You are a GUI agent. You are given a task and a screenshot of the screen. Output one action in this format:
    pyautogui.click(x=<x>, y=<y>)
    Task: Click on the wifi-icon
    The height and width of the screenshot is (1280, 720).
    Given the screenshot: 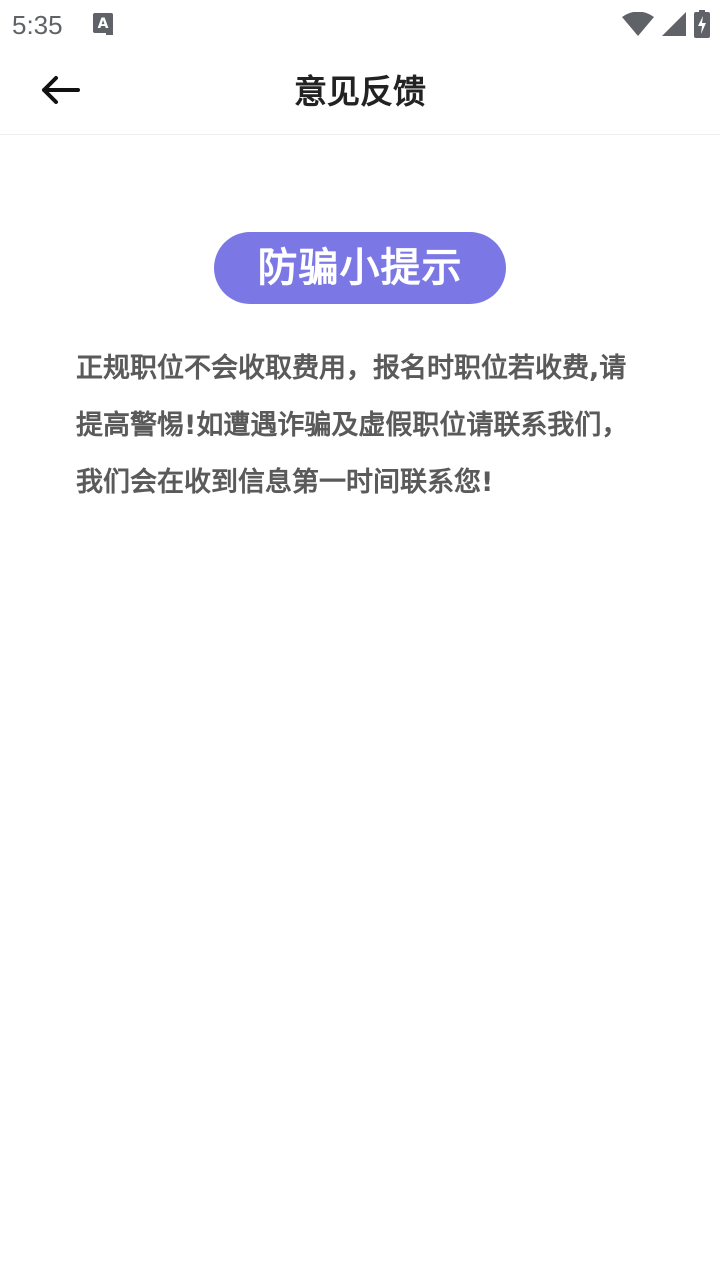 What is the action you would take?
    pyautogui.click(x=638, y=24)
    